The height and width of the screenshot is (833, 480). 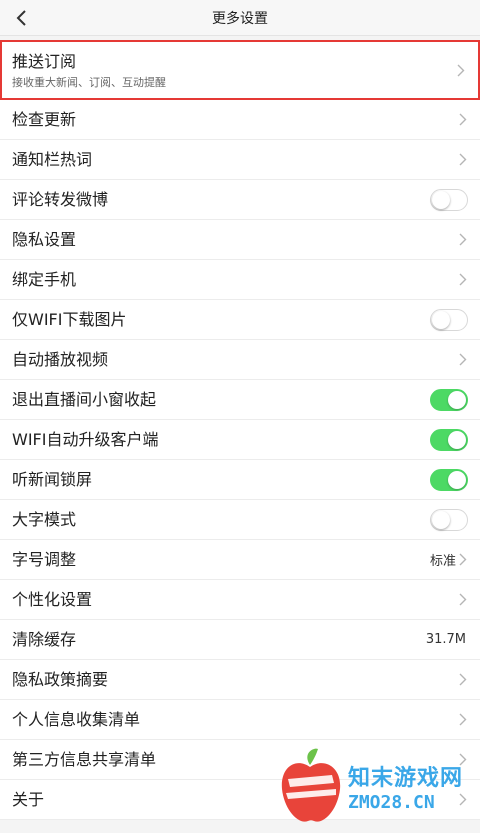 What do you see at coordinates (240, 70) in the screenshot?
I see `settings-row-push-subscription: 推送订阅 接收重大新闻、订阅、互动提醒` at bounding box center [240, 70].